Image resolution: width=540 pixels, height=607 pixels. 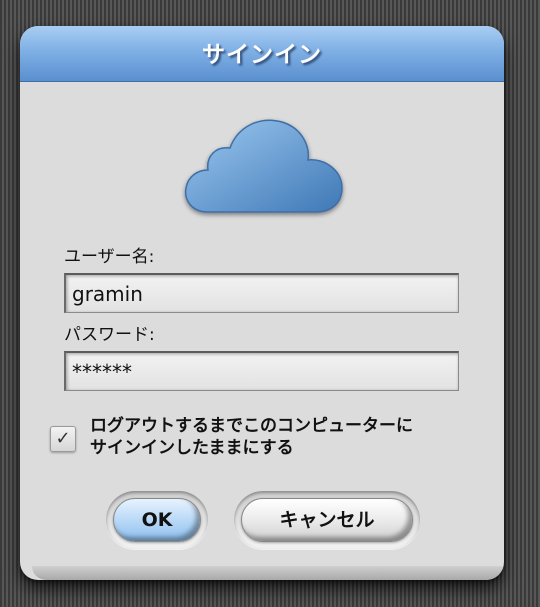 I want to click on ok-button-frame: OK, so click(x=157, y=520).